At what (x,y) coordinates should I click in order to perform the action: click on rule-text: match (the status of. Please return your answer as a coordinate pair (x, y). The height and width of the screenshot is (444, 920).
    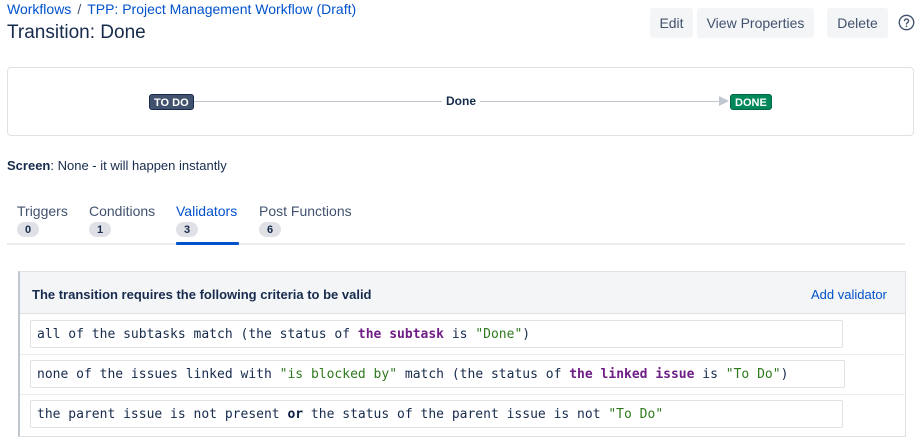
    Looking at the image, I should click on (483, 374).